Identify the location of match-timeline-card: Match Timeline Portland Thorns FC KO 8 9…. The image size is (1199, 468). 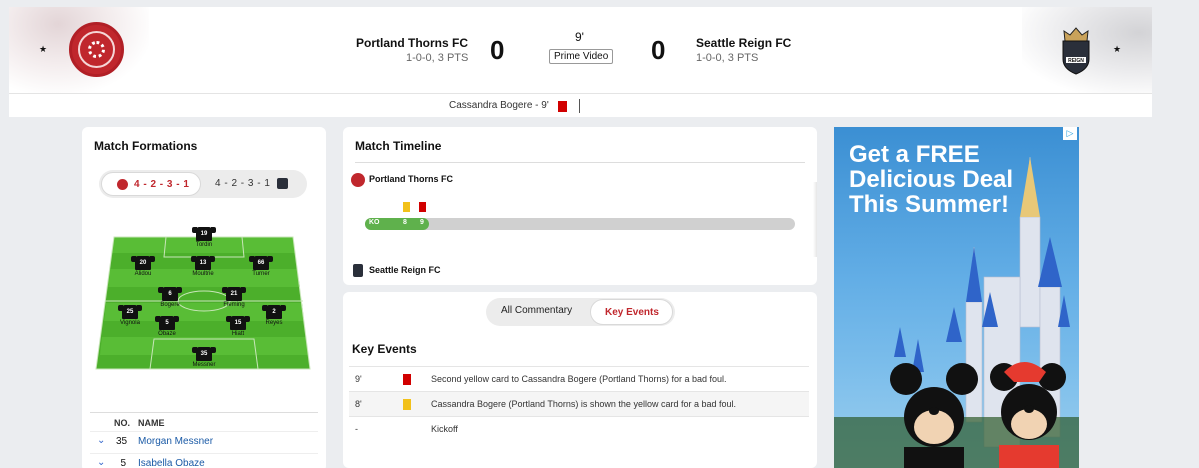
(580, 206).